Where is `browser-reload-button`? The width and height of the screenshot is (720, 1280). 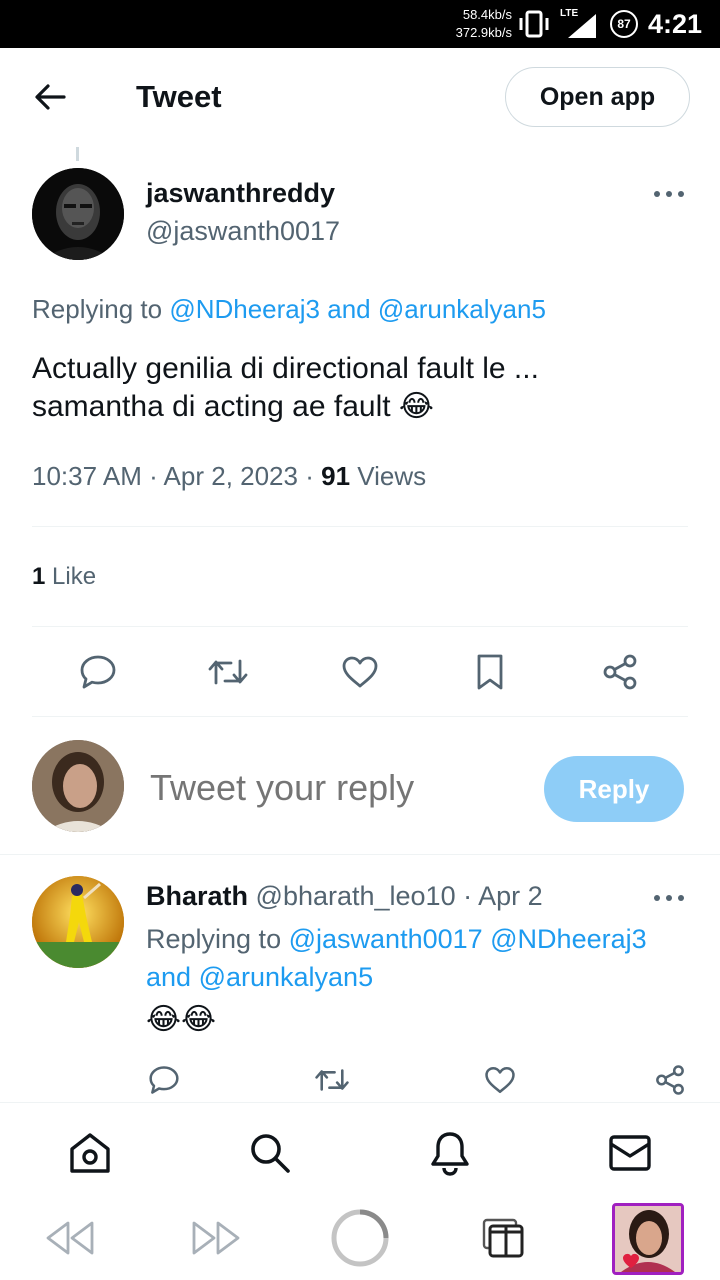
browser-reload-button is located at coordinates (360, 1238).